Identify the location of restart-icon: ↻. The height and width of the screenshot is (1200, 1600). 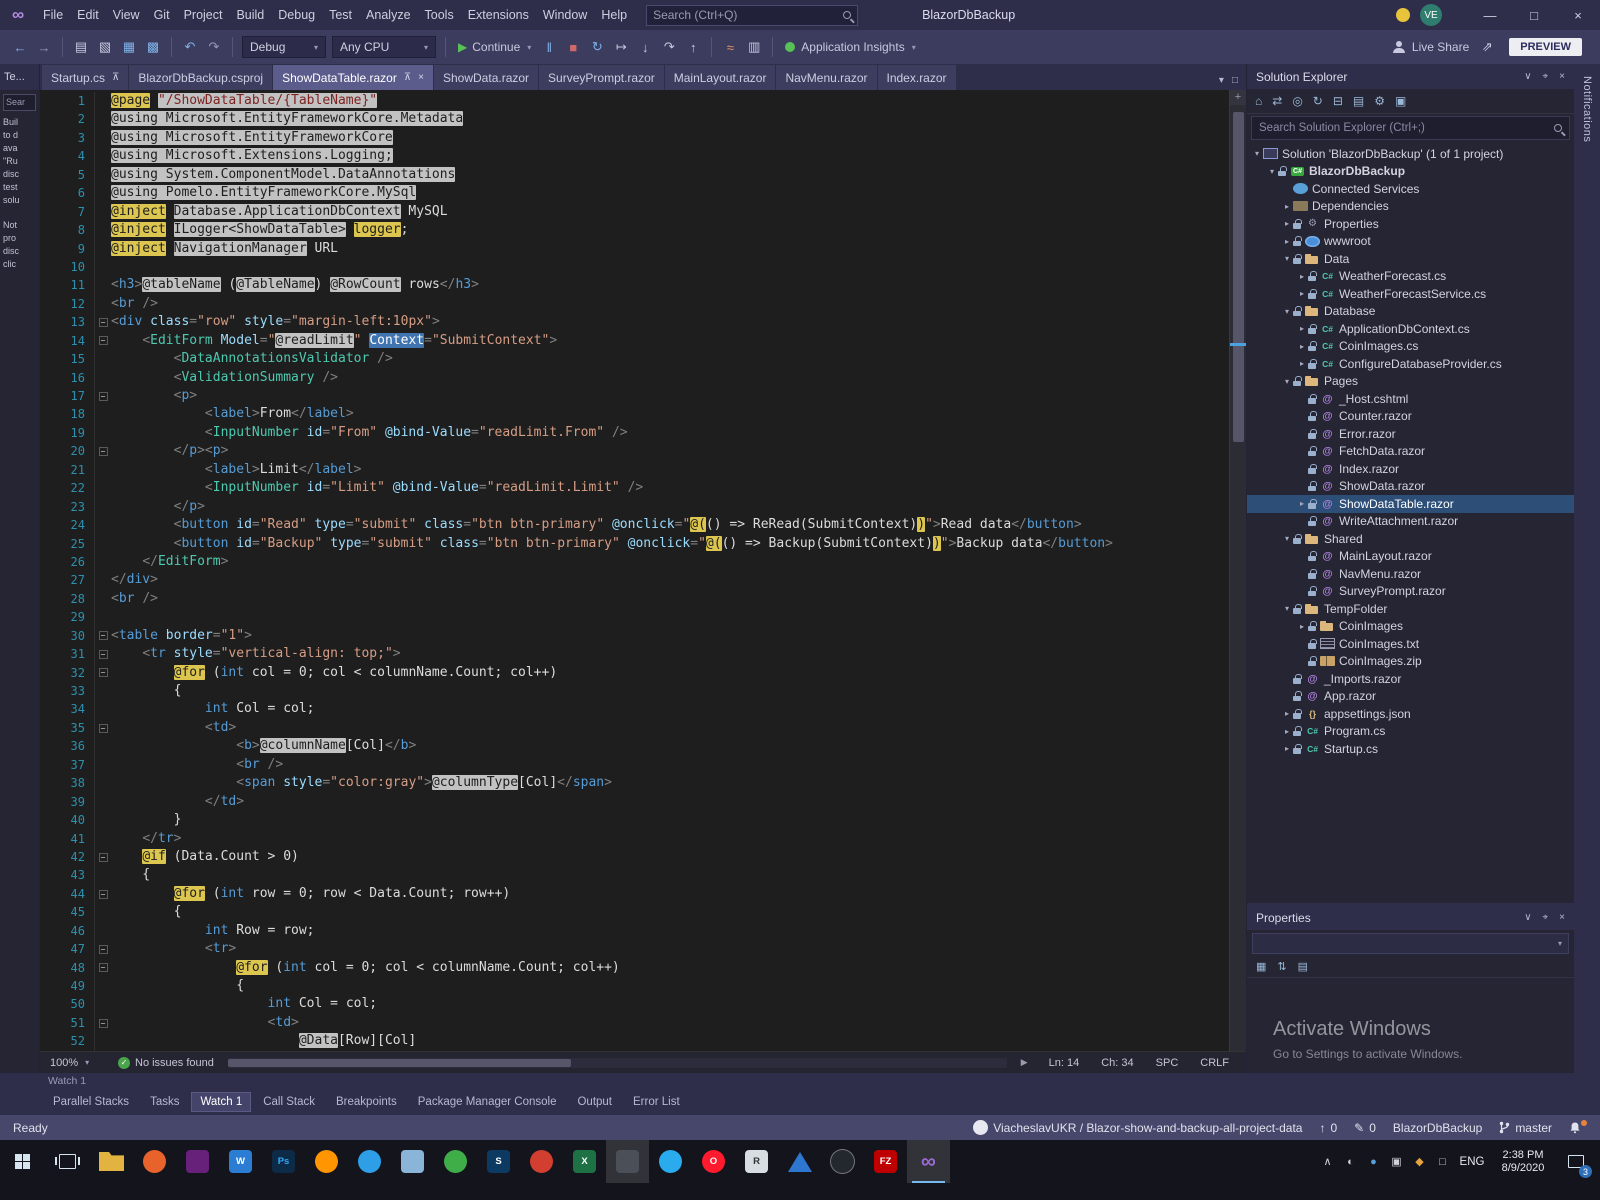
(597, 47).